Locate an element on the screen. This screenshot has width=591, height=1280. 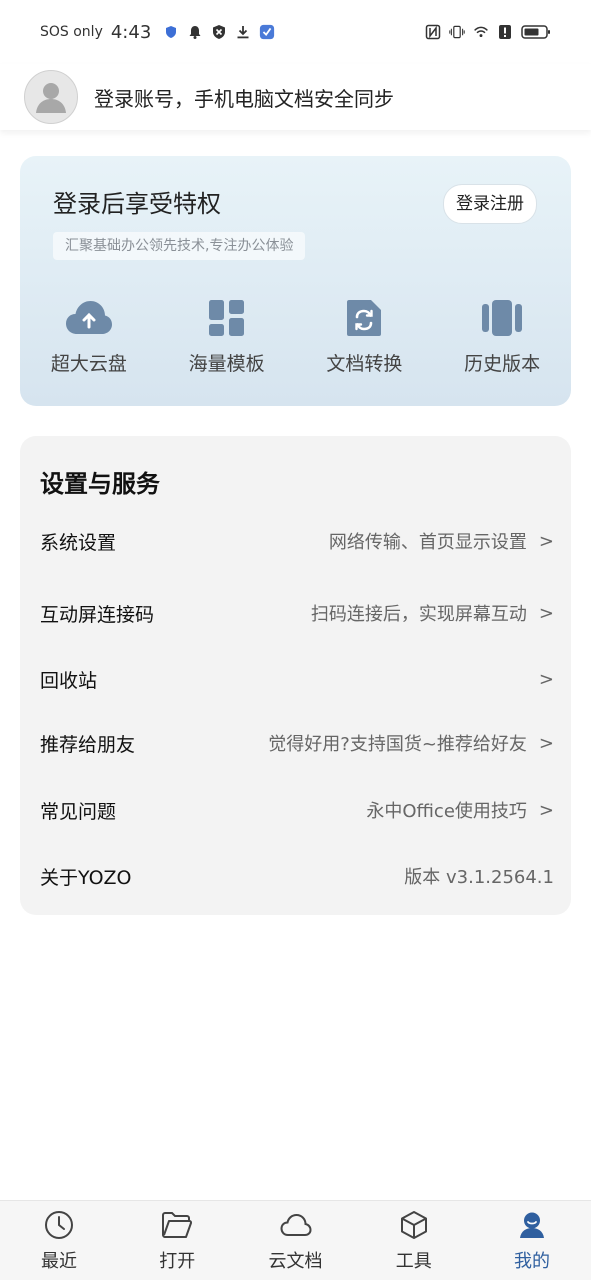
nav-label: 我的 is located at coordinates (532, 1261).